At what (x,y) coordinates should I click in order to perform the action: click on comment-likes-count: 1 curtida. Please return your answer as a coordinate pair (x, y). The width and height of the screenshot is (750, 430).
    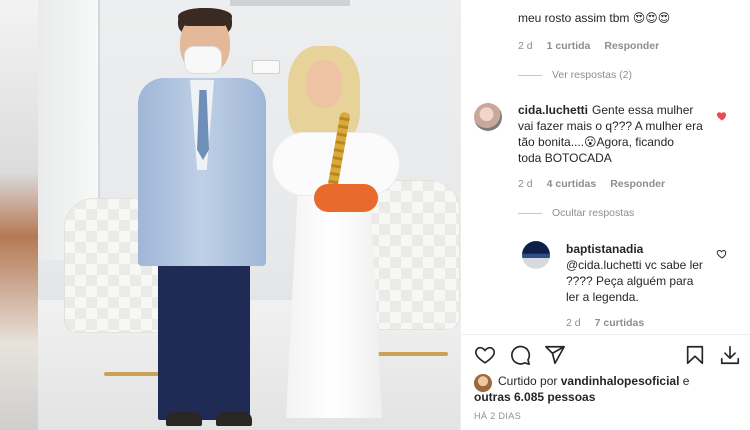
    Looking at the image, I should click on (569, 46).